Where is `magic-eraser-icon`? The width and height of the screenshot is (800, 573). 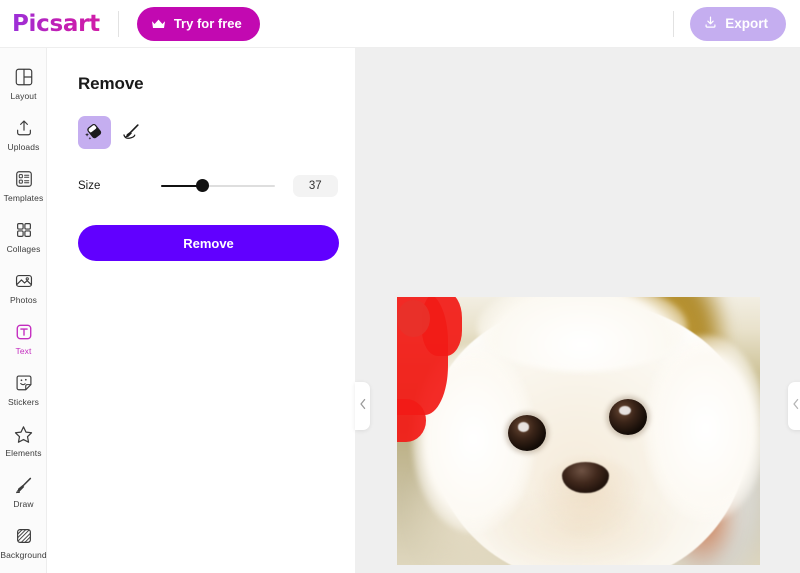
magic-eraser-icon is located at coordinates (94, 133).